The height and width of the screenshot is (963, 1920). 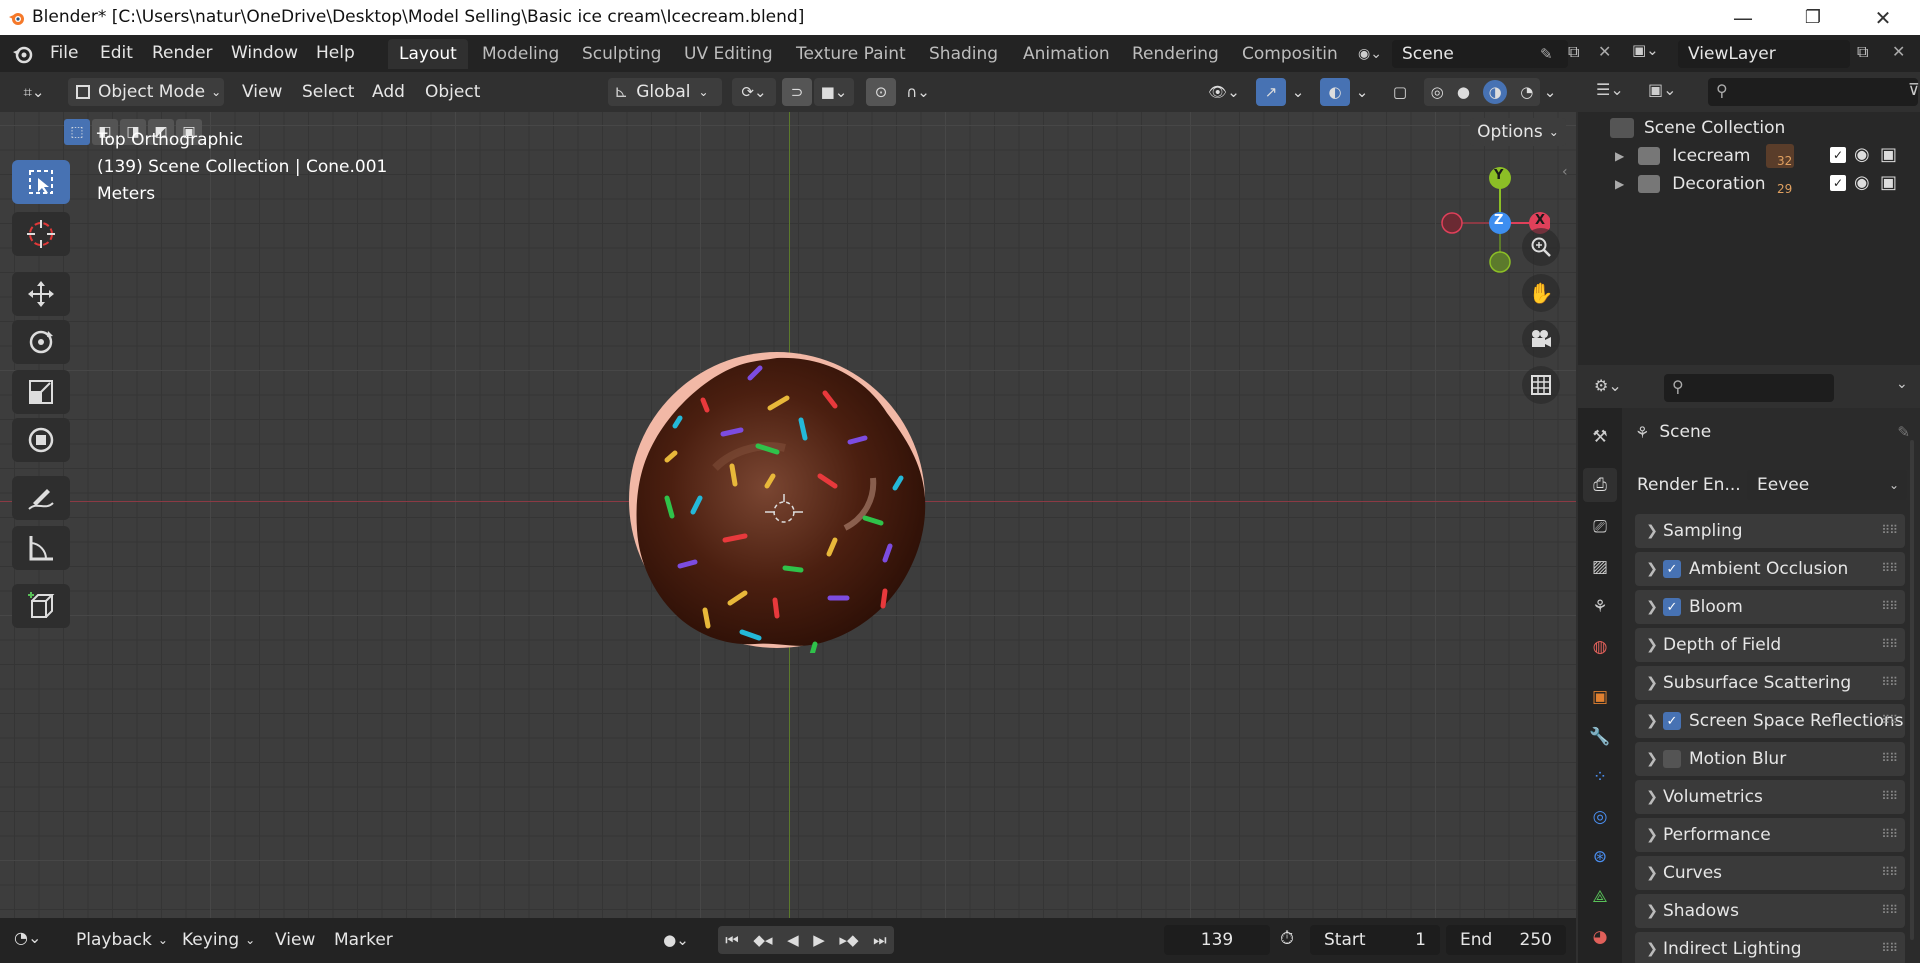 I want to click on tool-tab-icon: ⚒, so click(x=1600, y=437).